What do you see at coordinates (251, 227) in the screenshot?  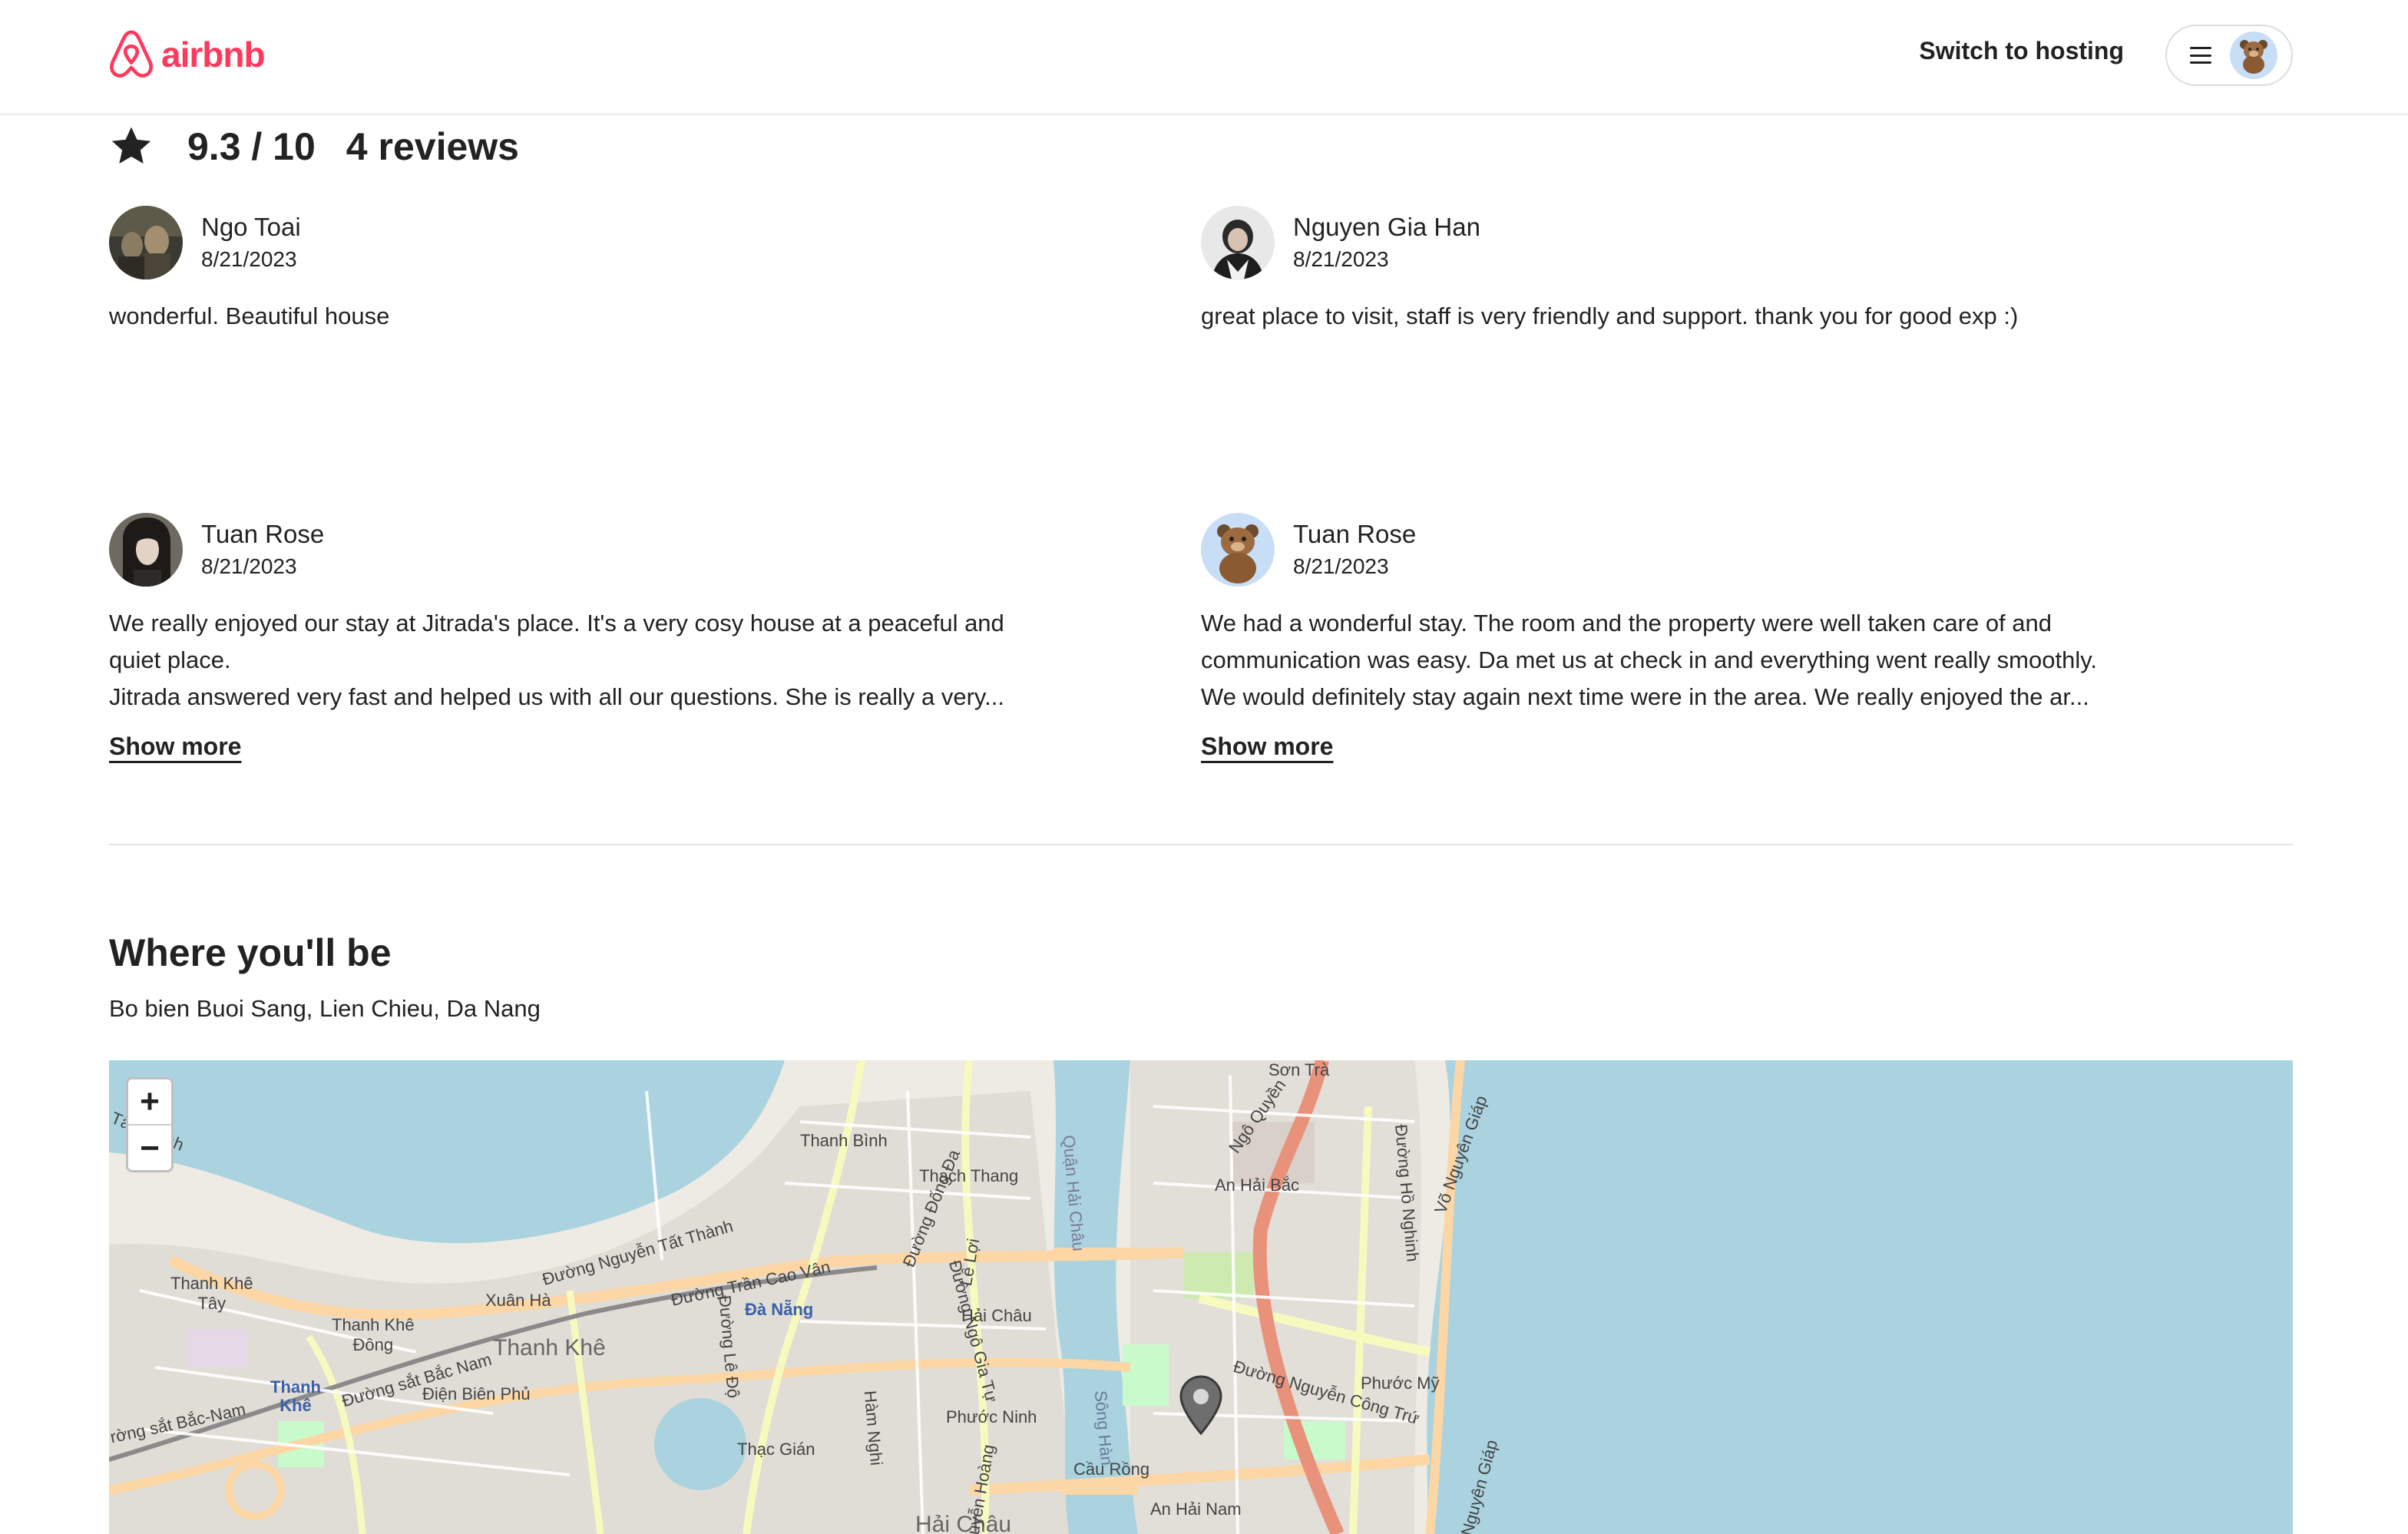 I see `reviewer-name: Ngo Toai` at bounding box center [251, 227].